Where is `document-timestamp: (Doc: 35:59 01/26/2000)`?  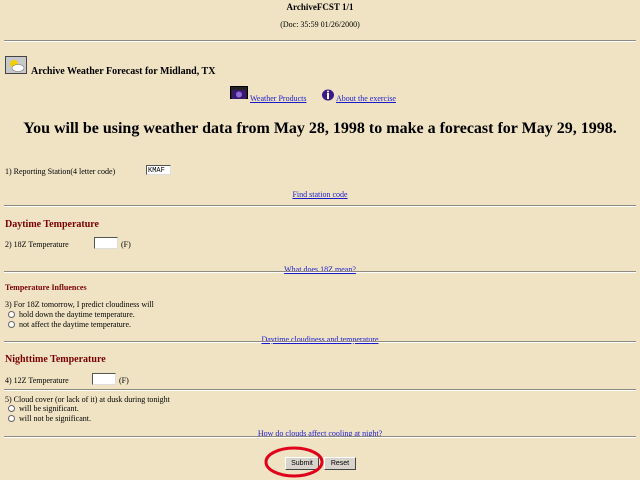
document-timestamp: (Doc: 35:59 01/26/2000) is located at coordinates (320, 24).